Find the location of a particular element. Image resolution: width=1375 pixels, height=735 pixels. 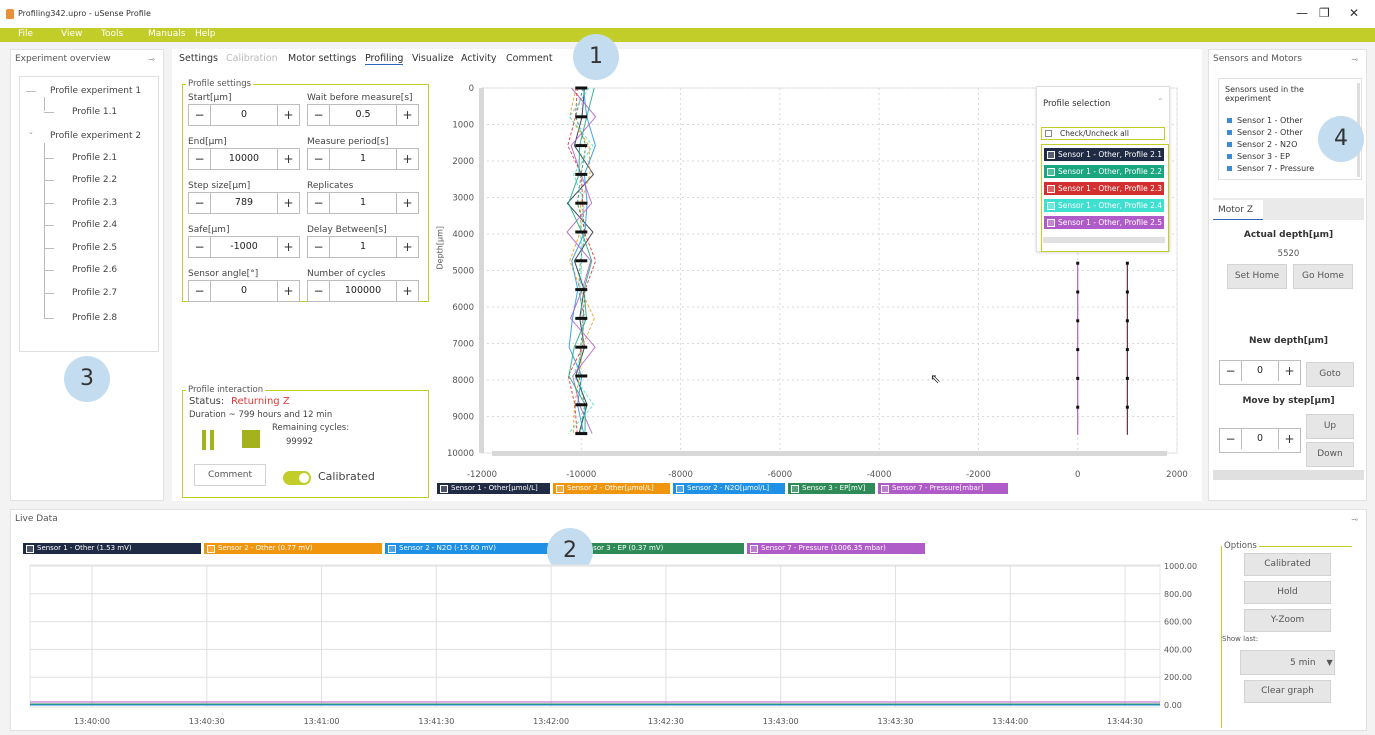

tab-profiling: Profiling is located at coordinates (384, 59).